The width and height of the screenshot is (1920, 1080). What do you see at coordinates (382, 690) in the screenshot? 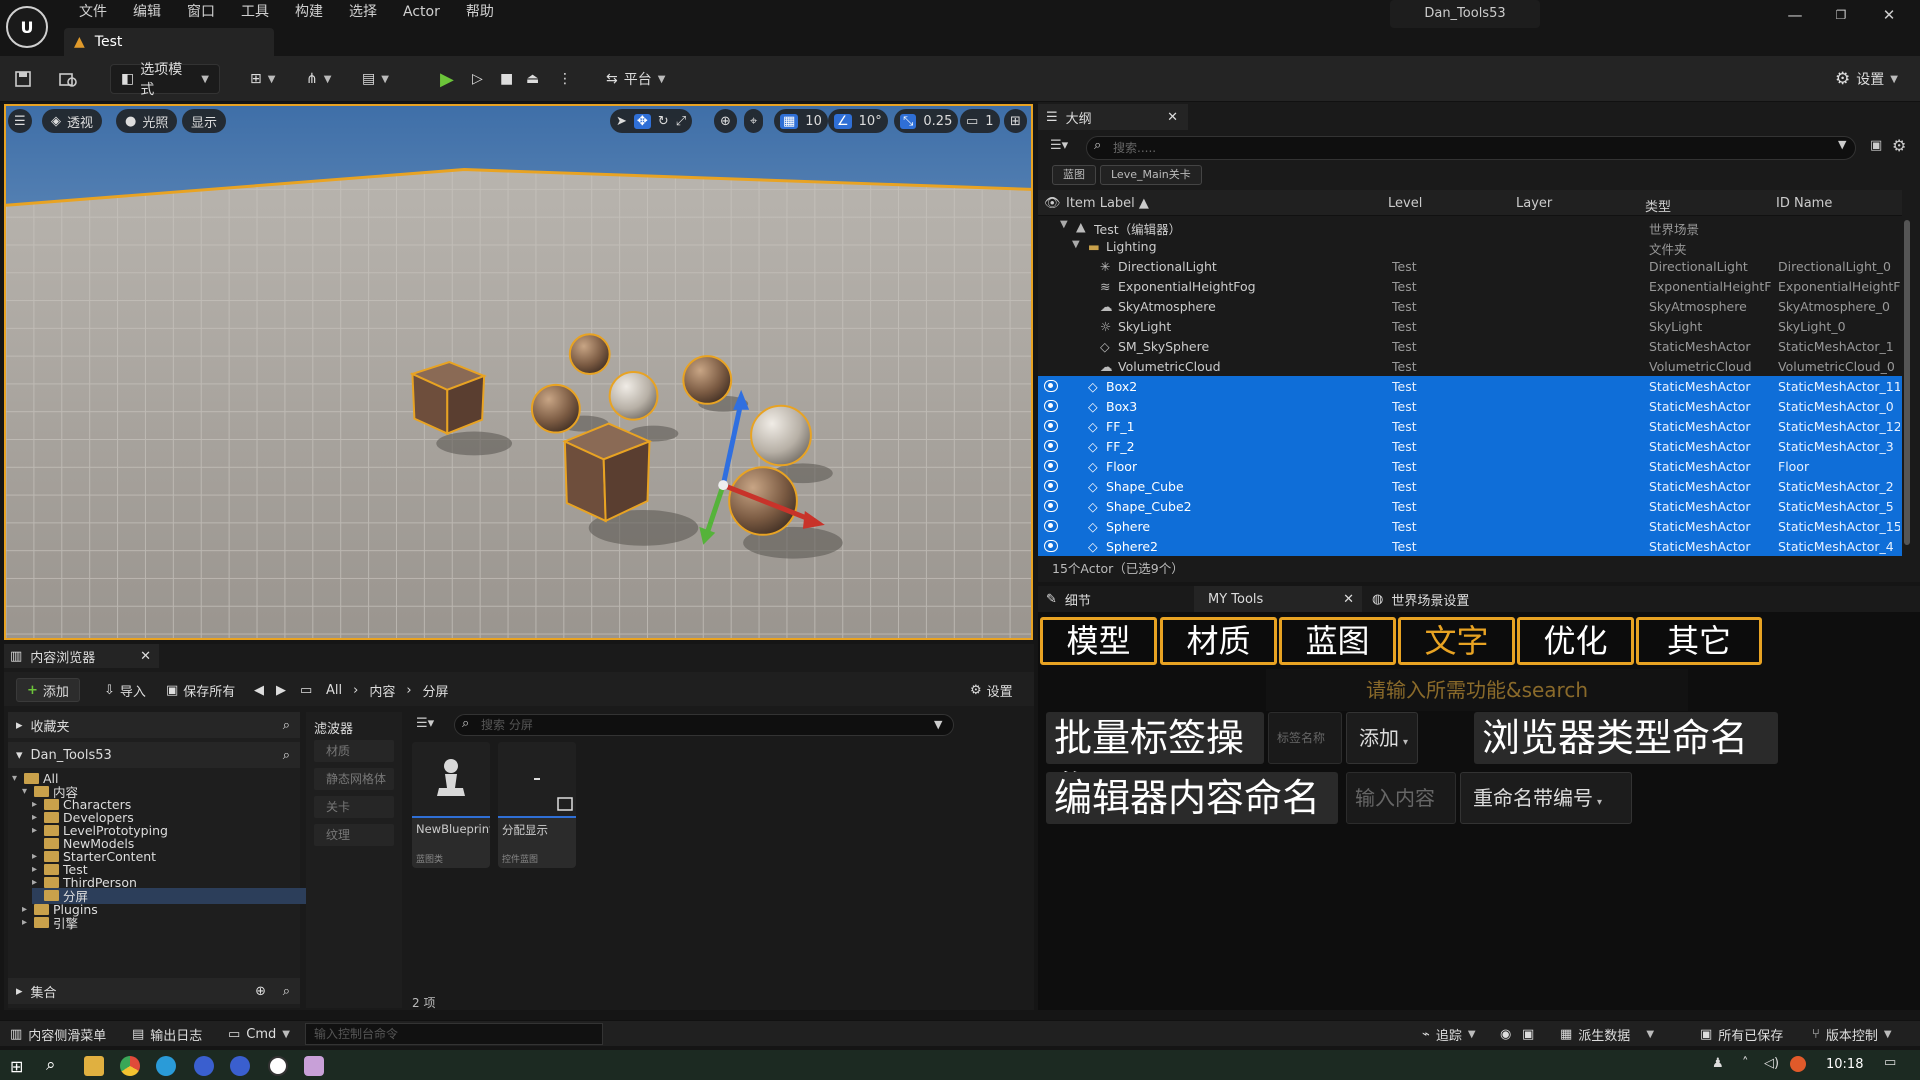
I see `breadcrumb-content: 内容` at bounding box center [382, 690].